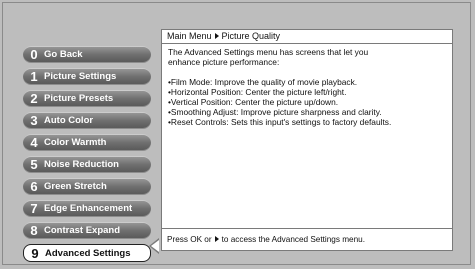  I want to click on menu-item-picture-settings: 1 Picture Settings, so click(87, 76).